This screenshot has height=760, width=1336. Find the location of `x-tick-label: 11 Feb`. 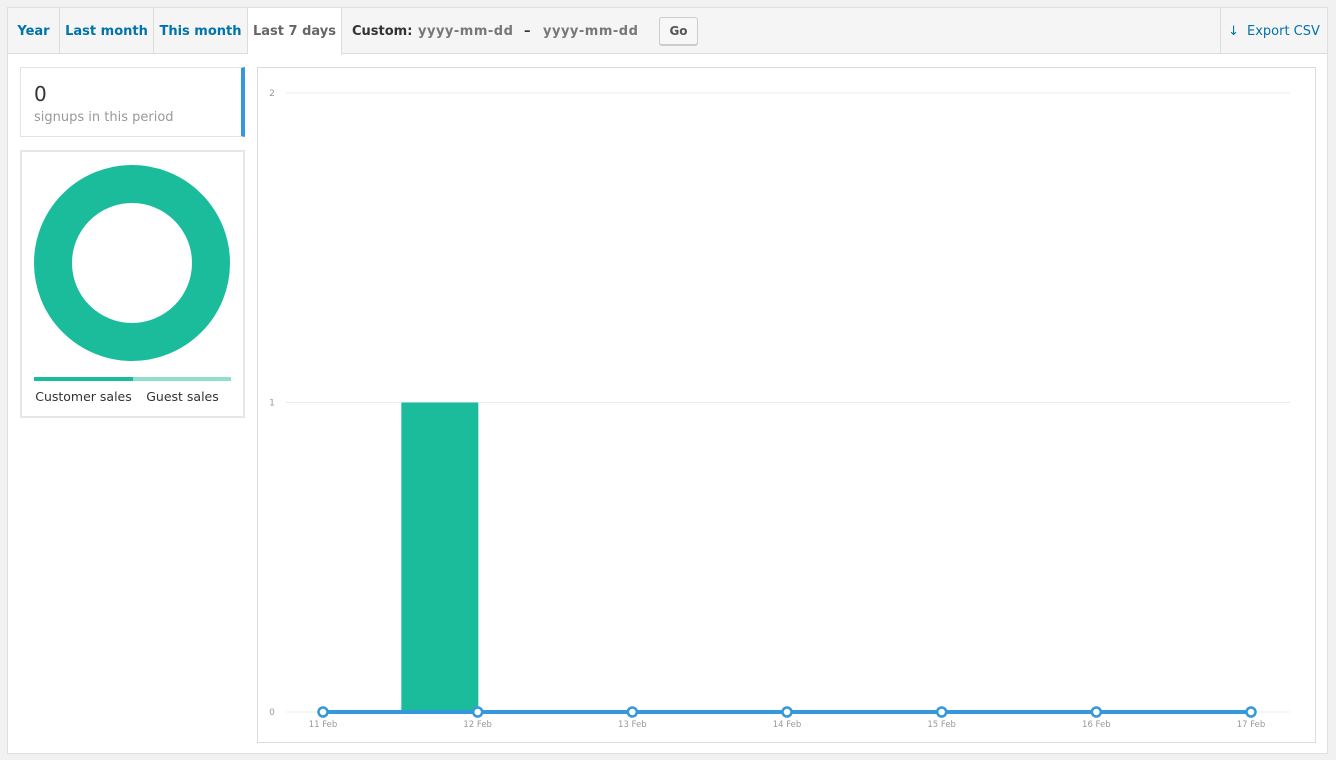

x-tick-label: 11 Feb is located at coordinates (323, 725).